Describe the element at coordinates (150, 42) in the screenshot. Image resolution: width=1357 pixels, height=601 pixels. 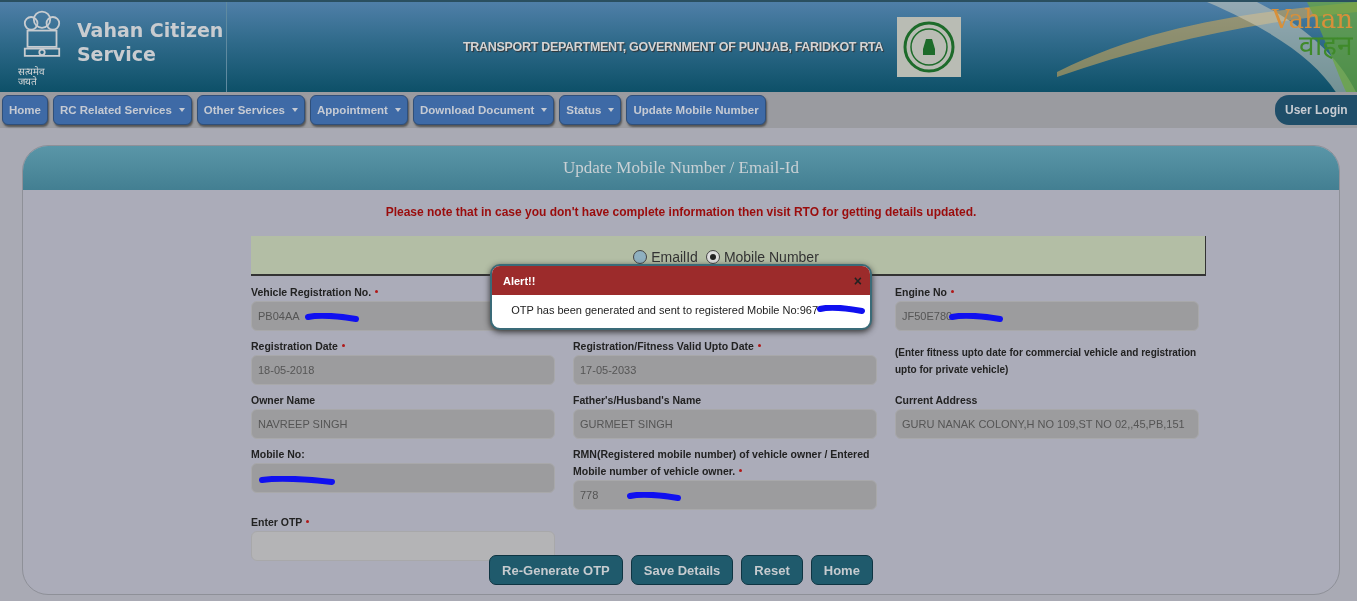
I see `site-title: Vahan Citizen Service` at that location.